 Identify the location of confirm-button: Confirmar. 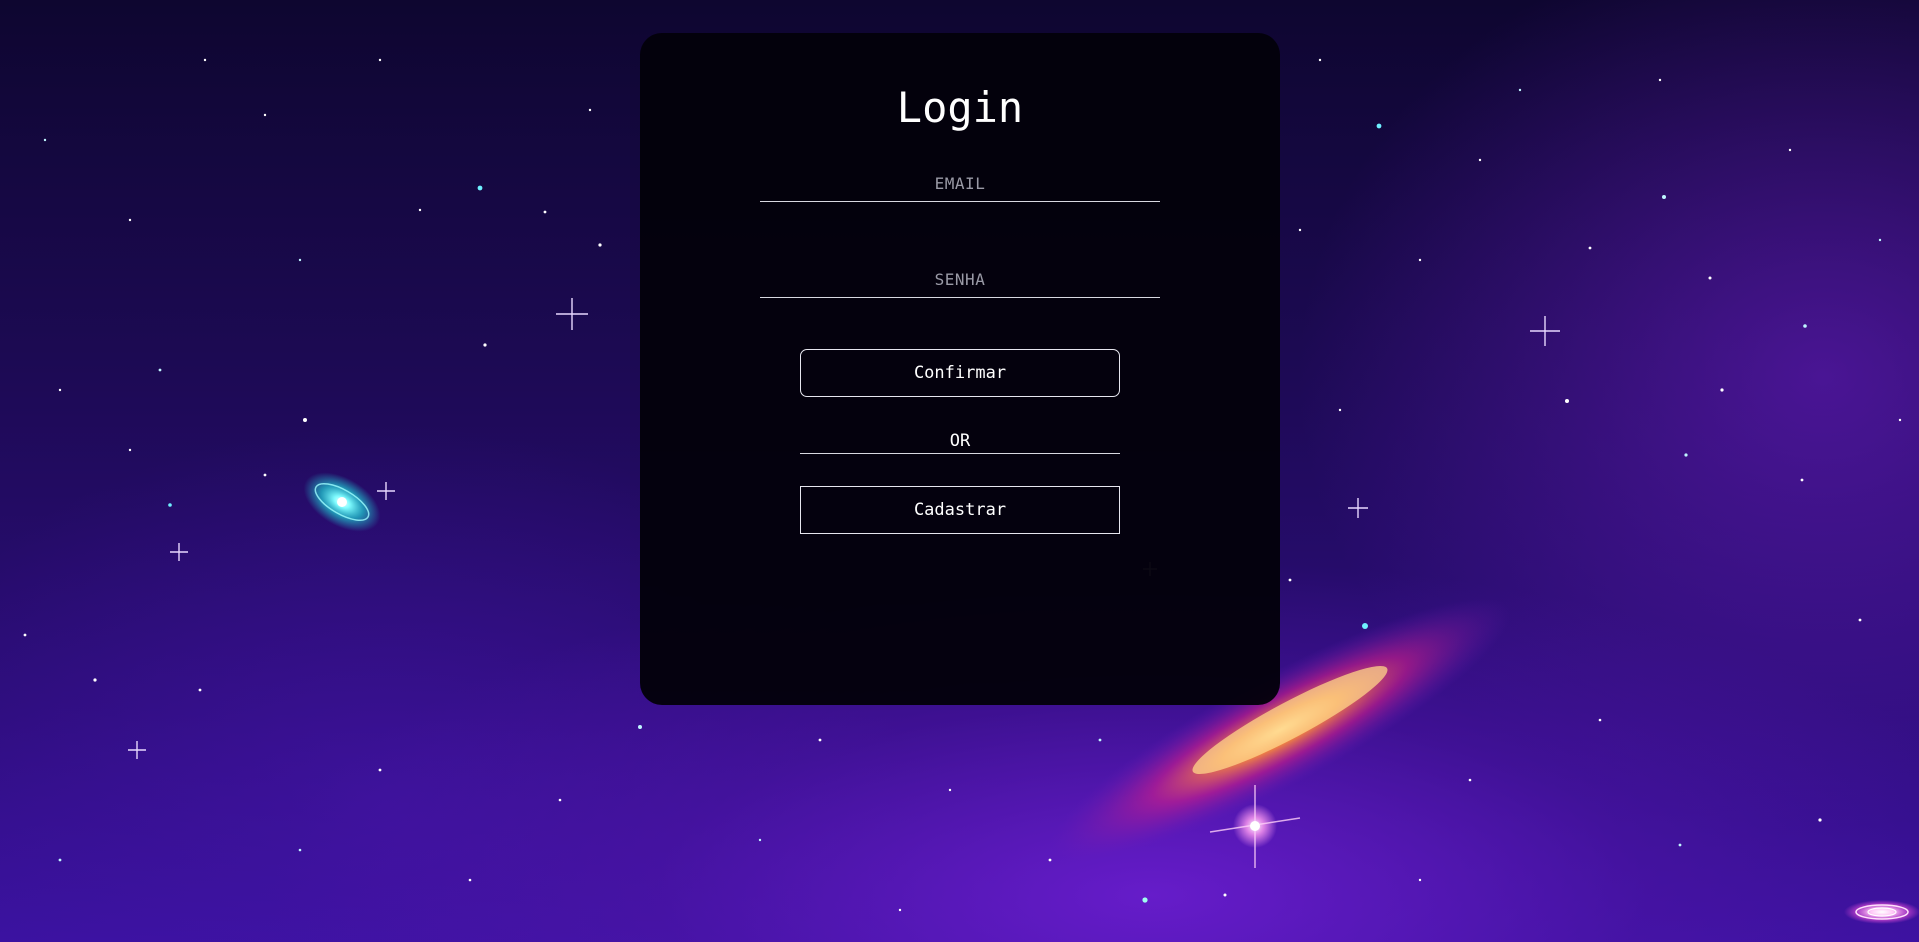
(960, 373).